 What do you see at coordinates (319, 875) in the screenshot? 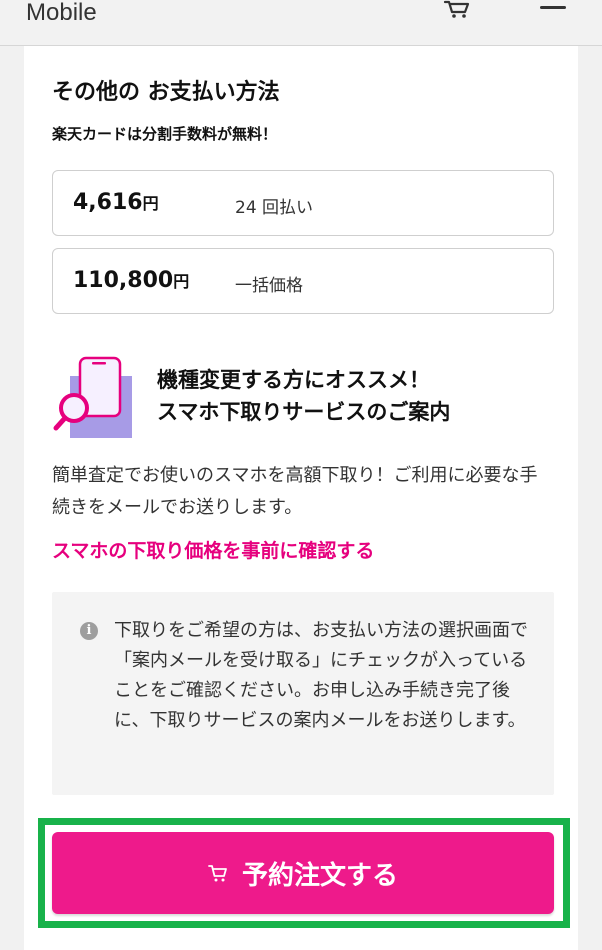
I see `preorder-button-label: 予約注文する` at bounding box center [319, 875].